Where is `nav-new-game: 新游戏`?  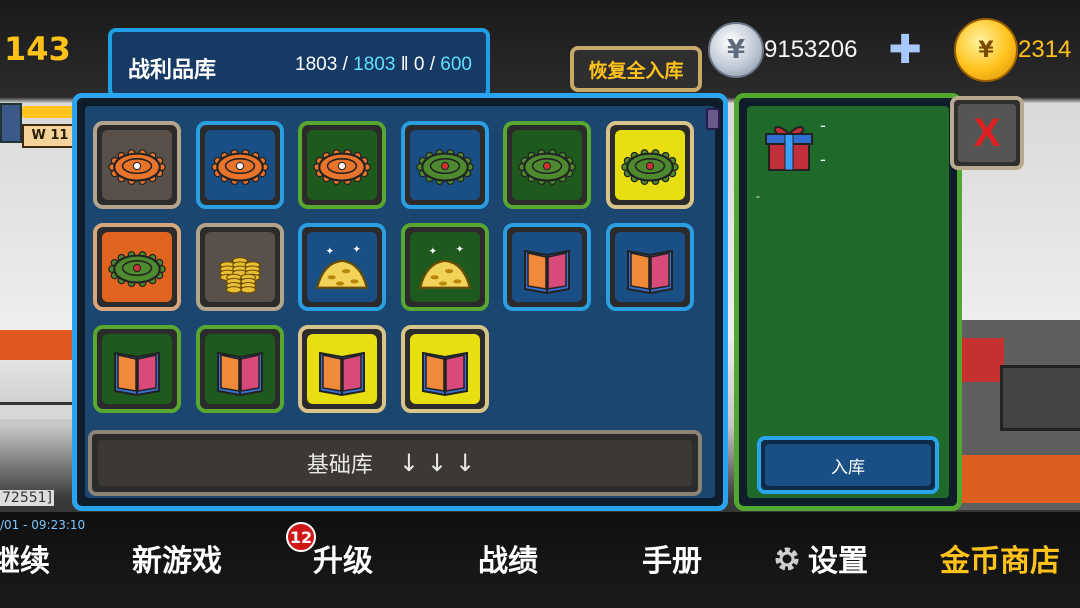
nav-new-game: 新游戏 is located at coordinates (177, 558).